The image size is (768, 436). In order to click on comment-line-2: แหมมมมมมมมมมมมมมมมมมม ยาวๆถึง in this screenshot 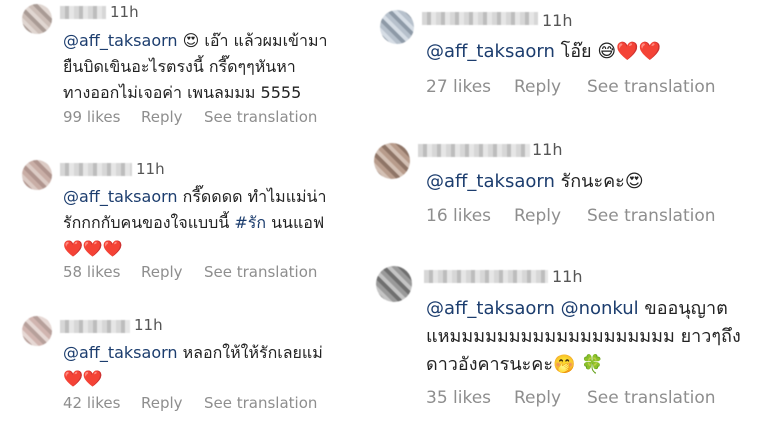, I will do `click(583, 336)`.